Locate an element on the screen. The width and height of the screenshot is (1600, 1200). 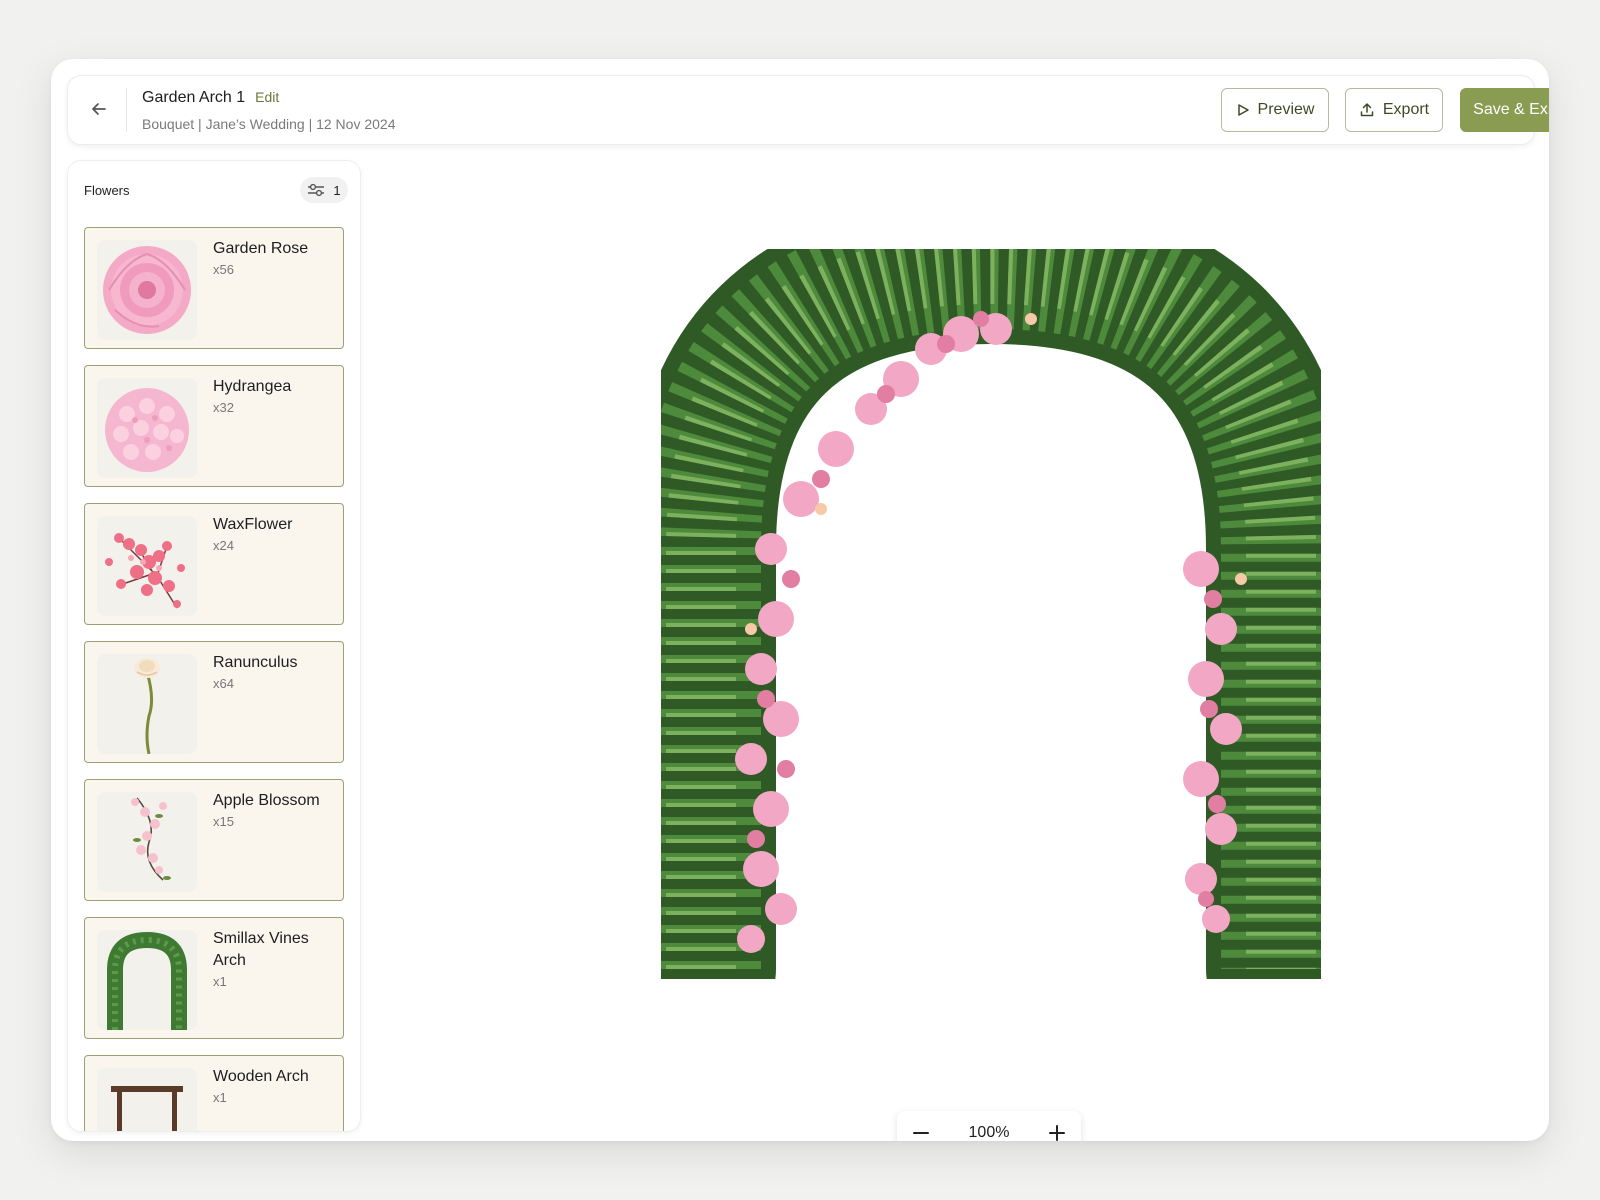
smilax-arch-thumbnail is located at coordinates (147, 980).